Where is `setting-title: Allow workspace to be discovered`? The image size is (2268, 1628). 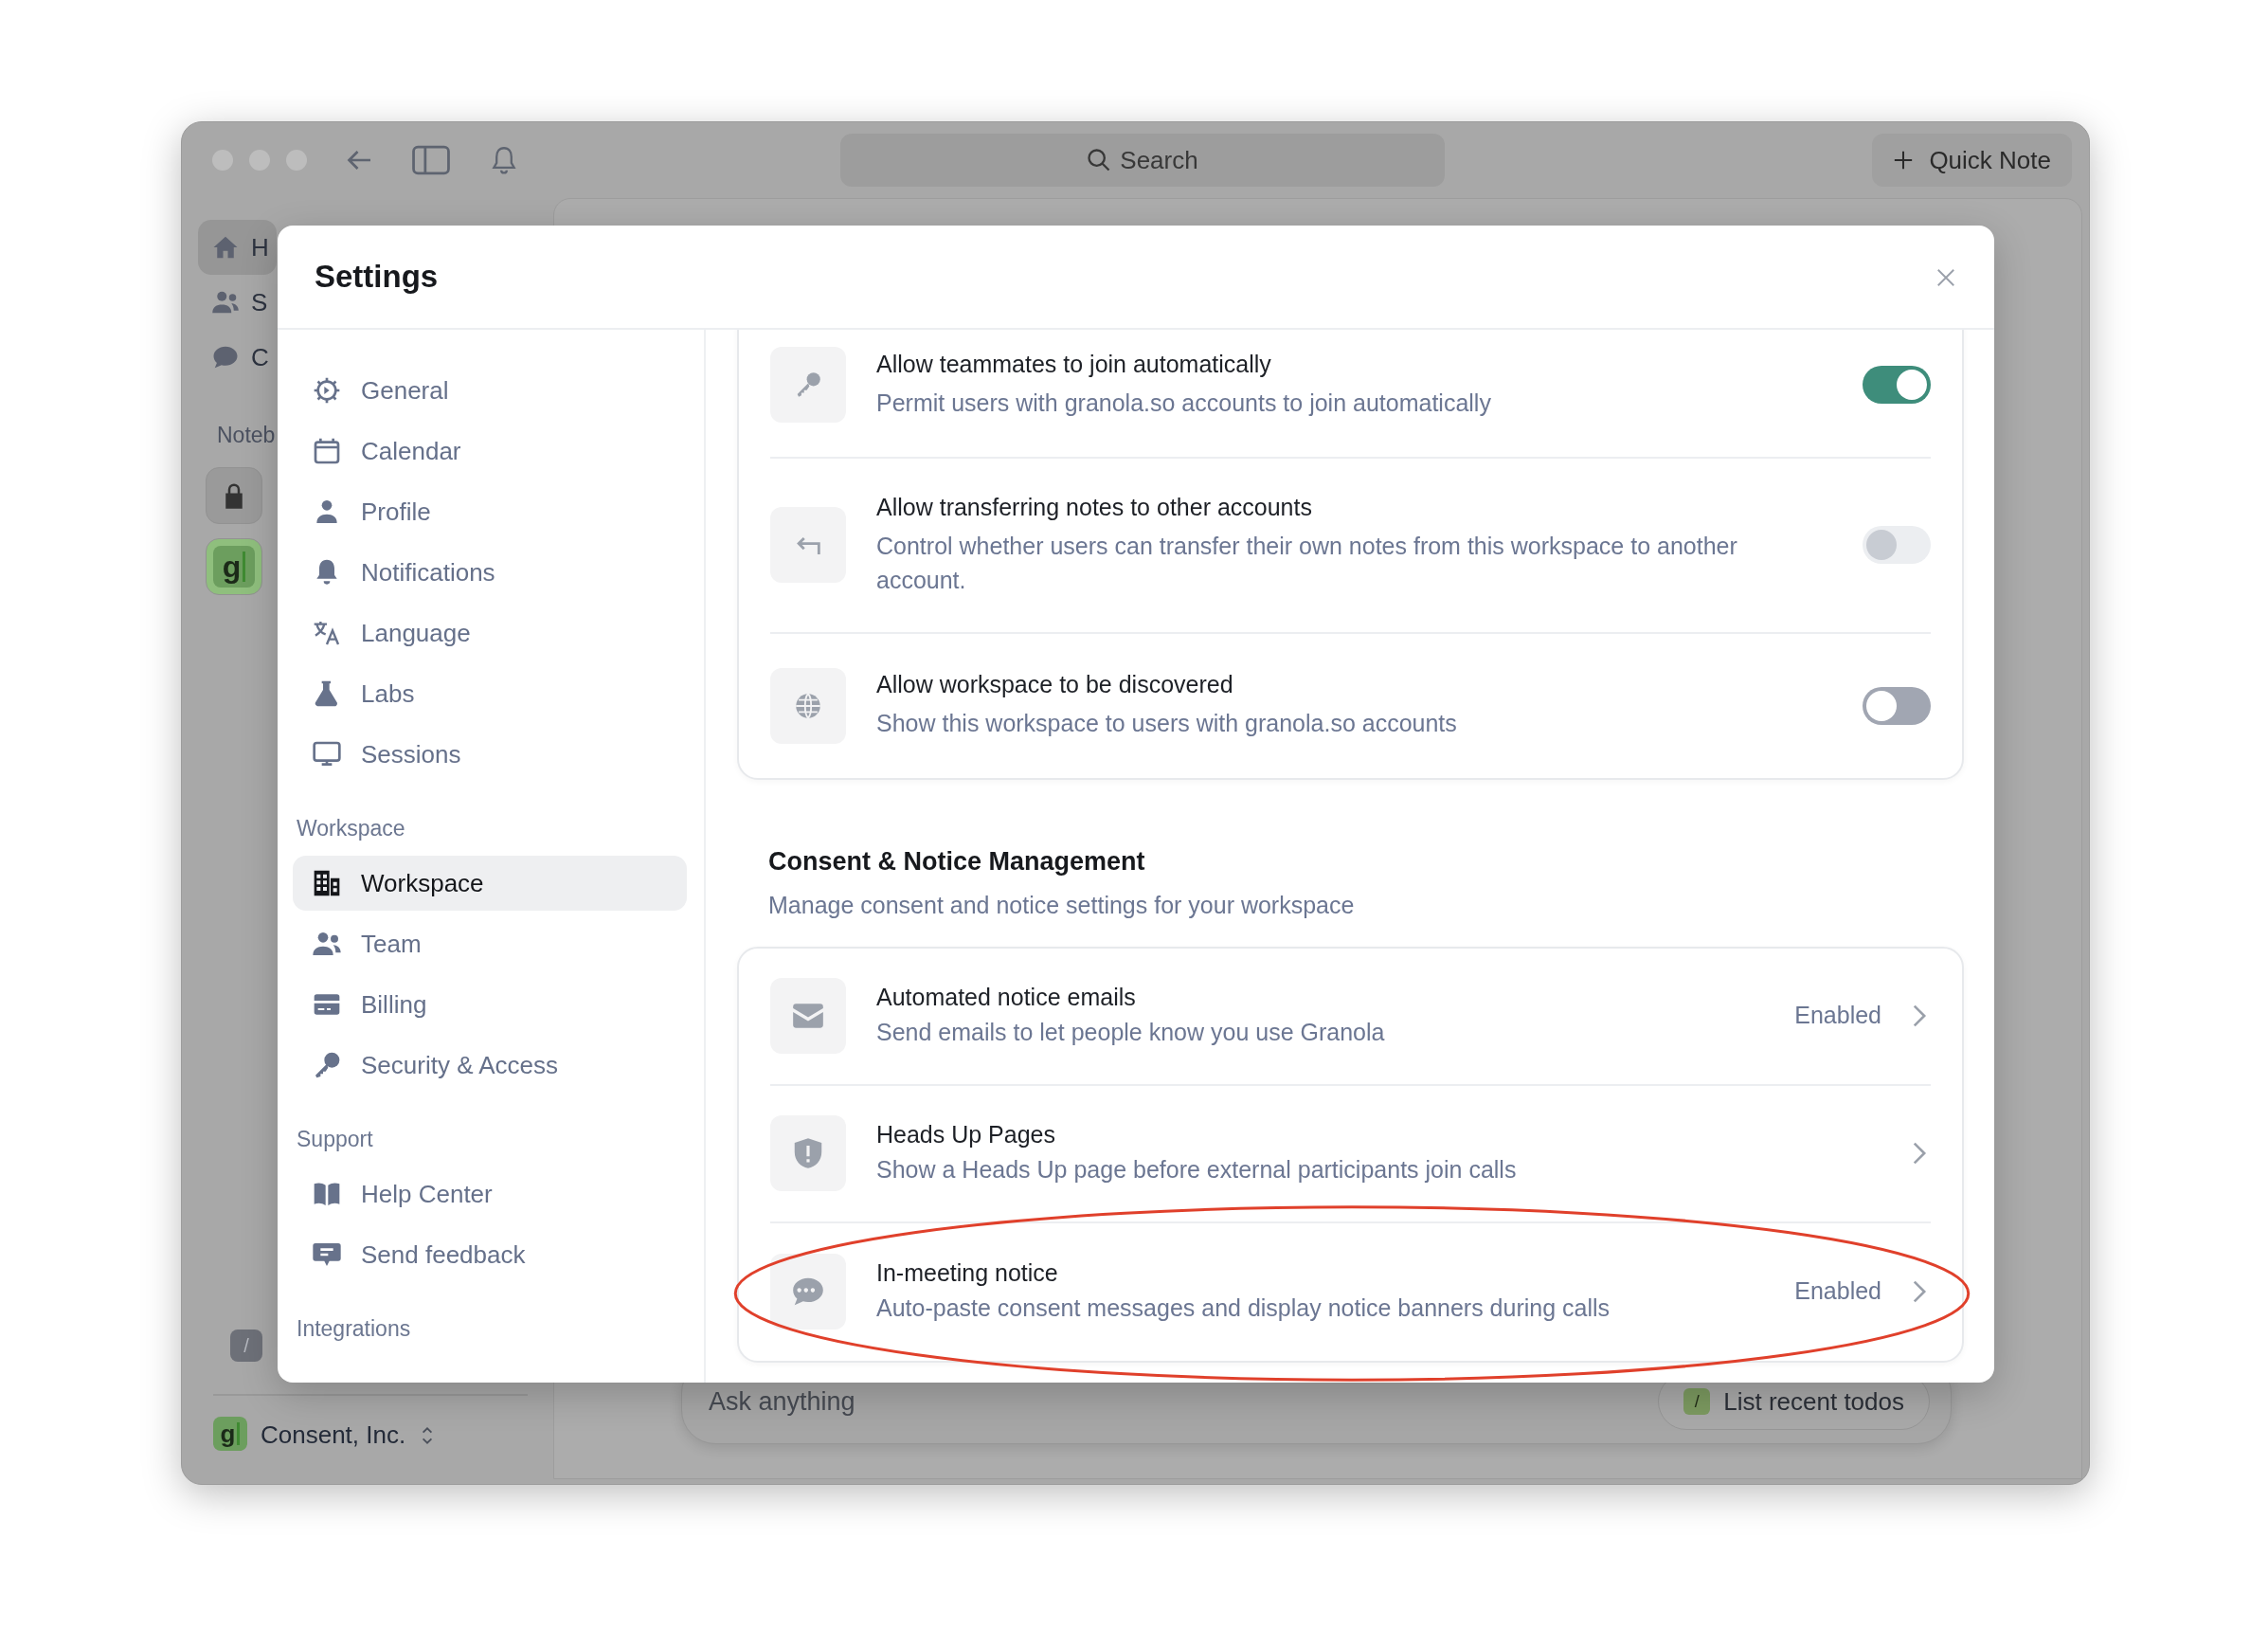 setting-title: Allow workspace to be discovered is located at coordinates (1055, 685).